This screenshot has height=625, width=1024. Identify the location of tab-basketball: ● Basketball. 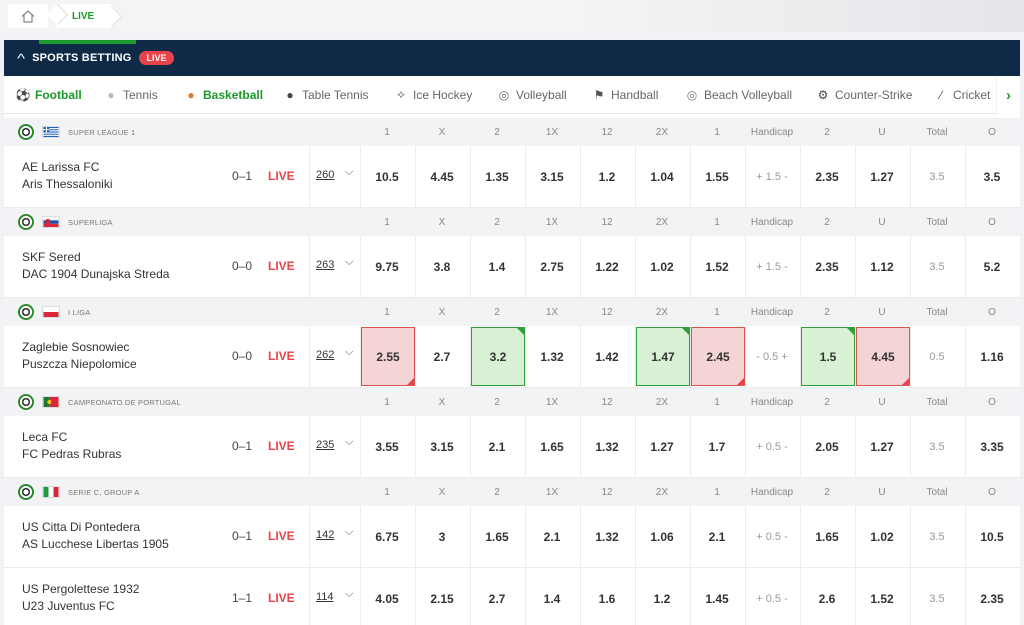
(223, 95).